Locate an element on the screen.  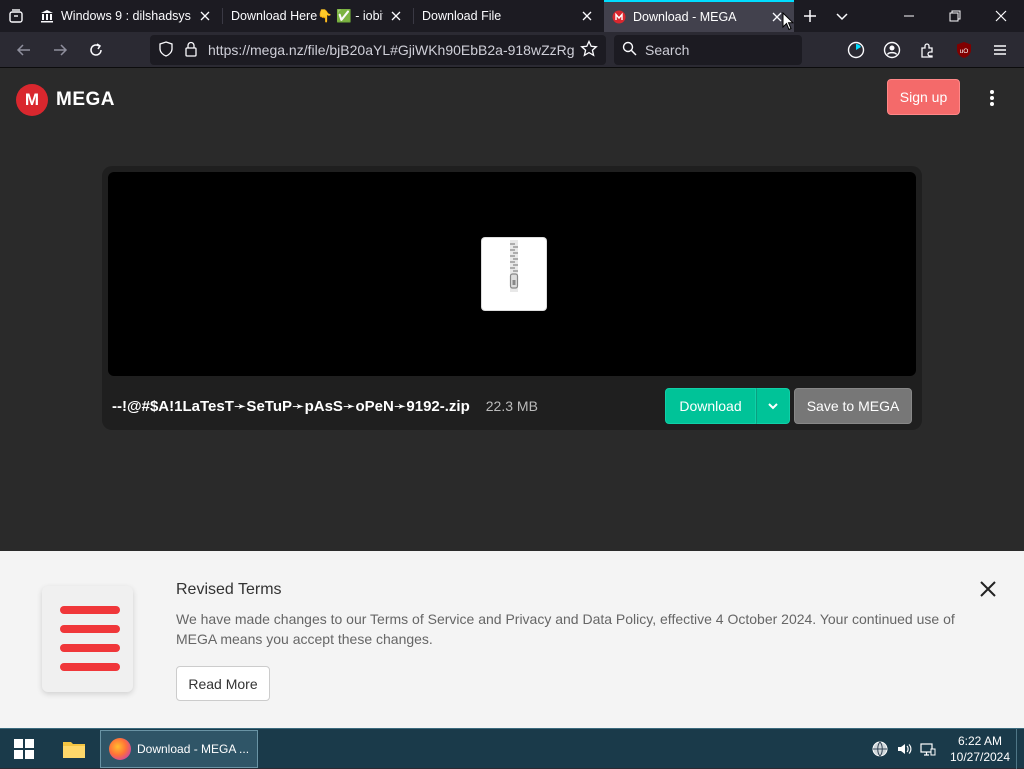
tab-download-mega: Download - MEGA is located at coordinates (699, 16).